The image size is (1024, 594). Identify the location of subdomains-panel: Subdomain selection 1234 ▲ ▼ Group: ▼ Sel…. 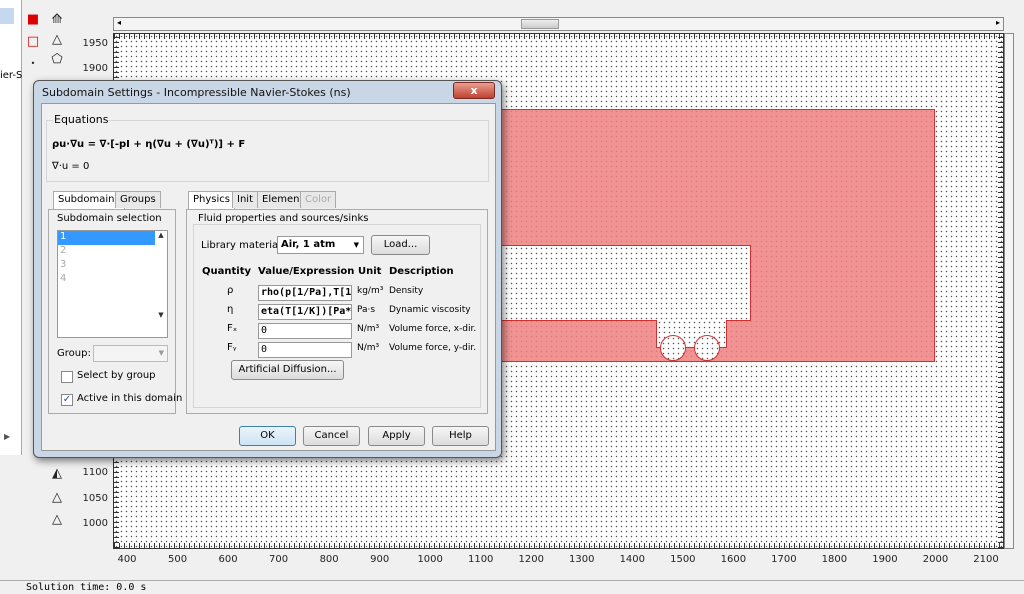
(115, 311).